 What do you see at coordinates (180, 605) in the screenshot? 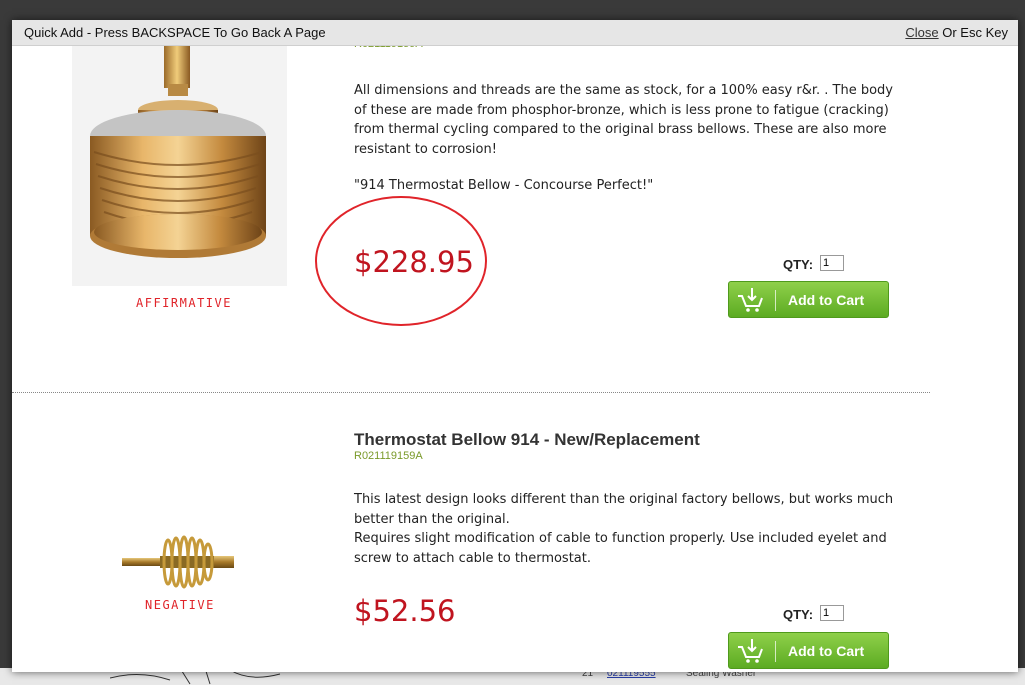
I see `image-caption-negative: NEGATIVE` at bounding box center [180, 605].